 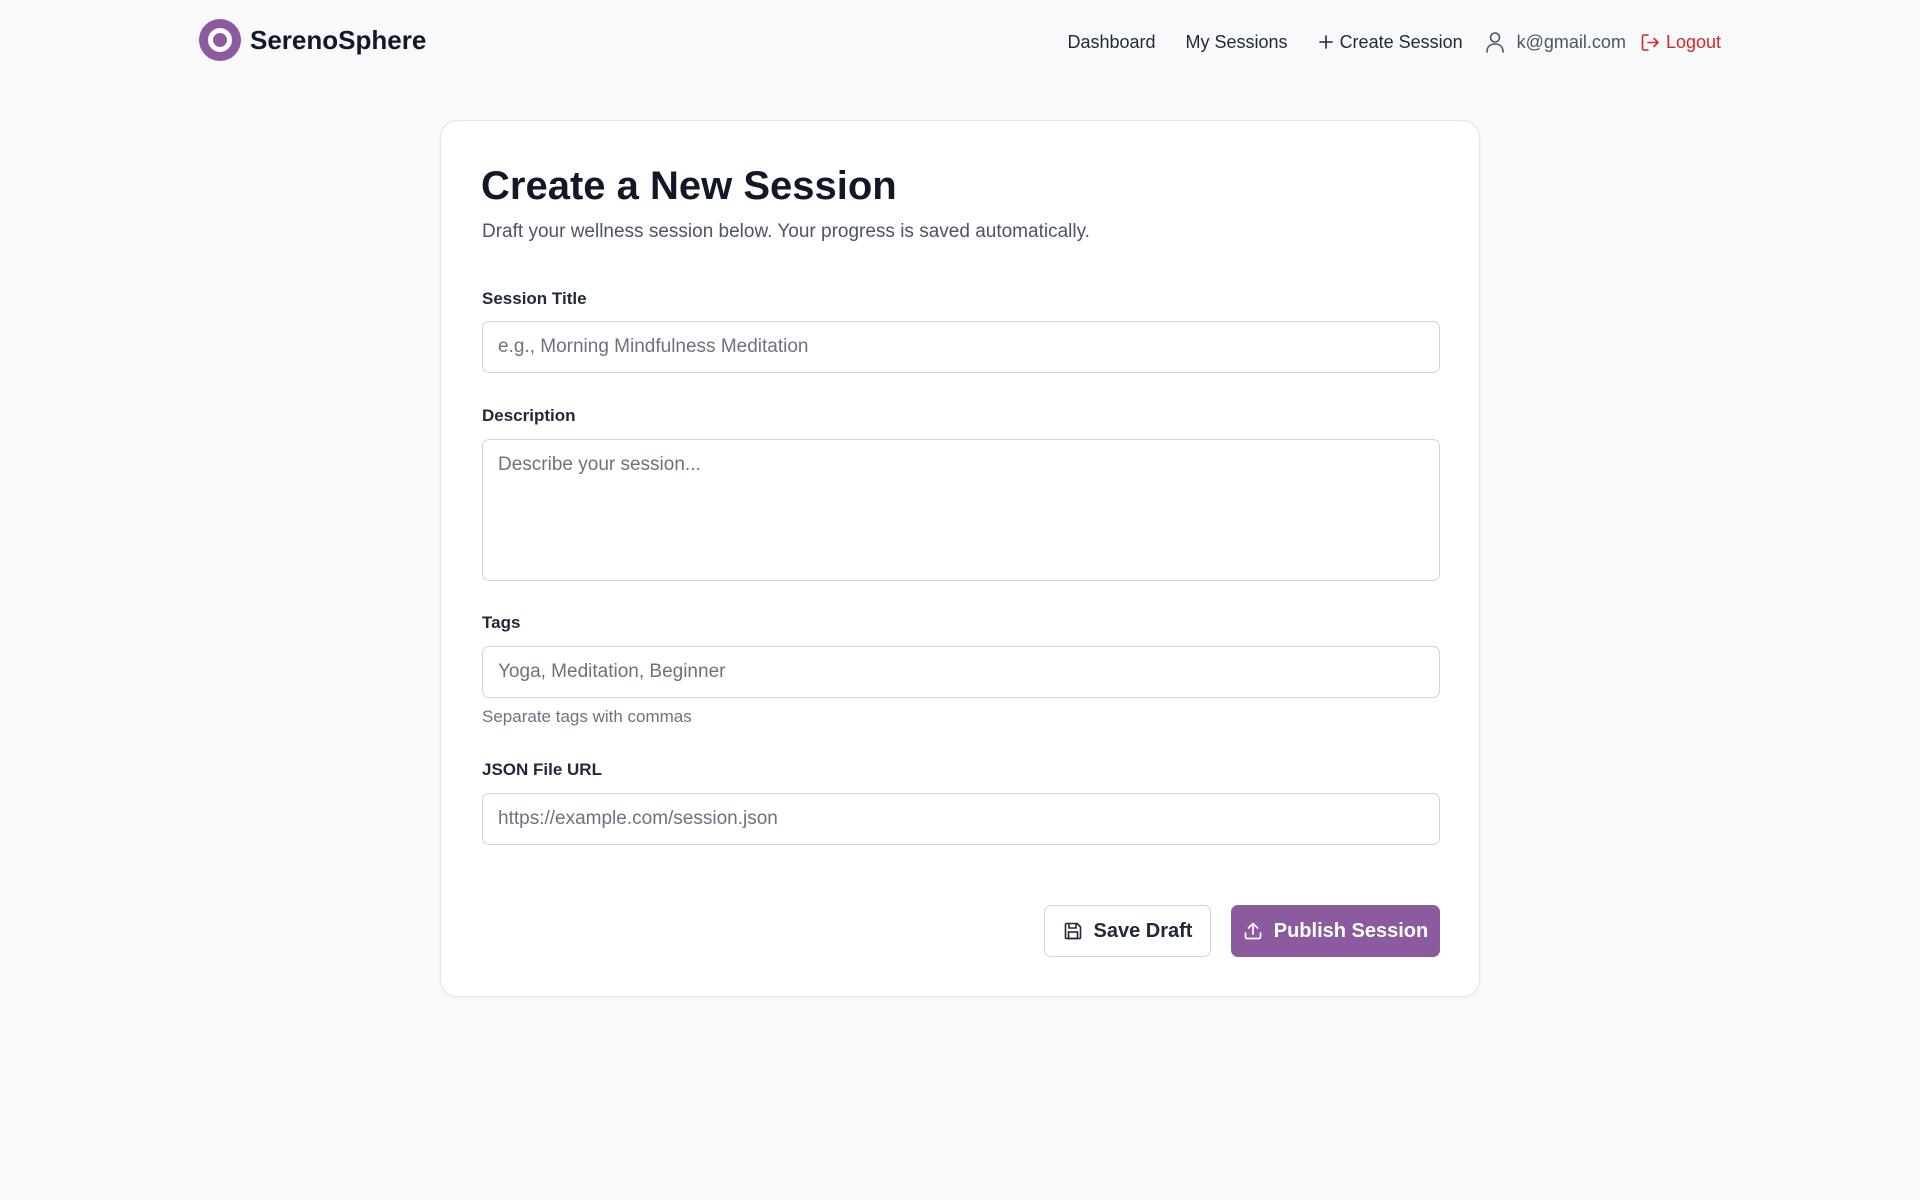 I want to click on nav-create-session-link: Create Session, so click(x=1390, y=42).